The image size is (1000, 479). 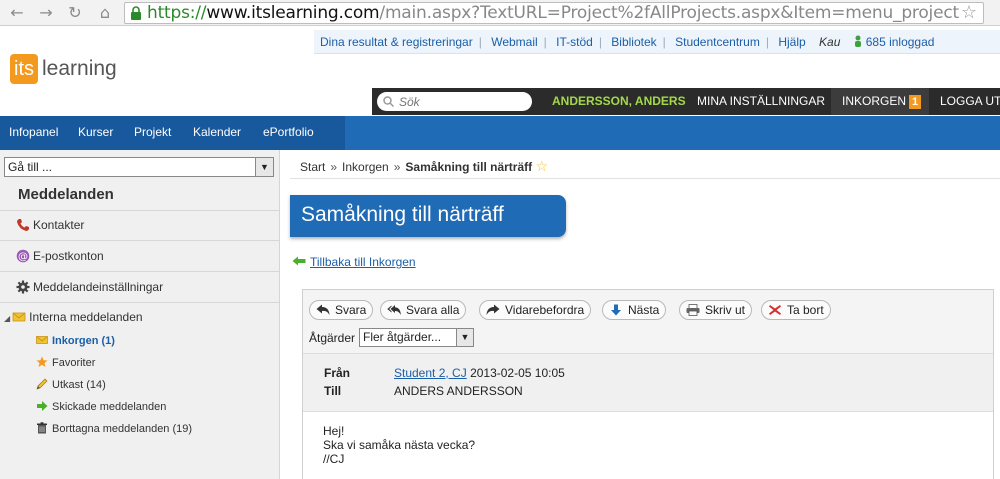 What do you see at coordinates (105, 13) in the screenshot?
I see `home-icon: ⌂` at bounding box center [105, 13].